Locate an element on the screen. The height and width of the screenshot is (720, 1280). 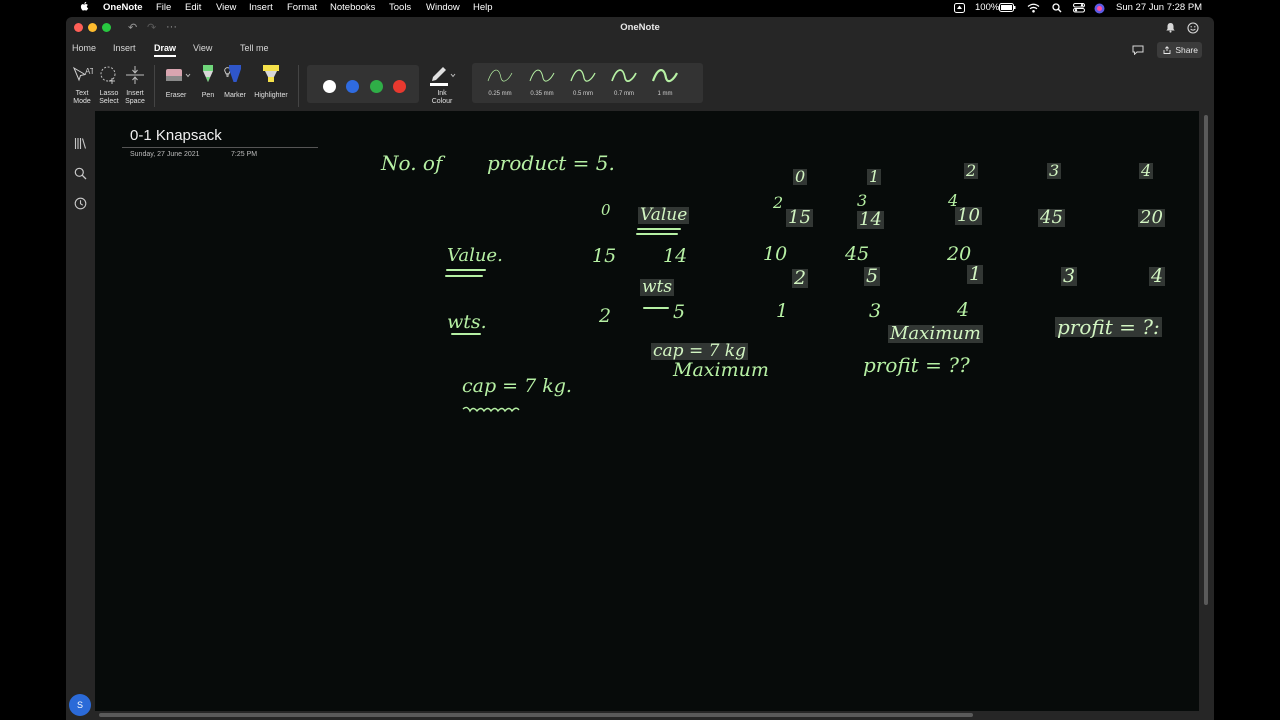
stray-ink-digit: 2 is located at coordinates (778, 203).